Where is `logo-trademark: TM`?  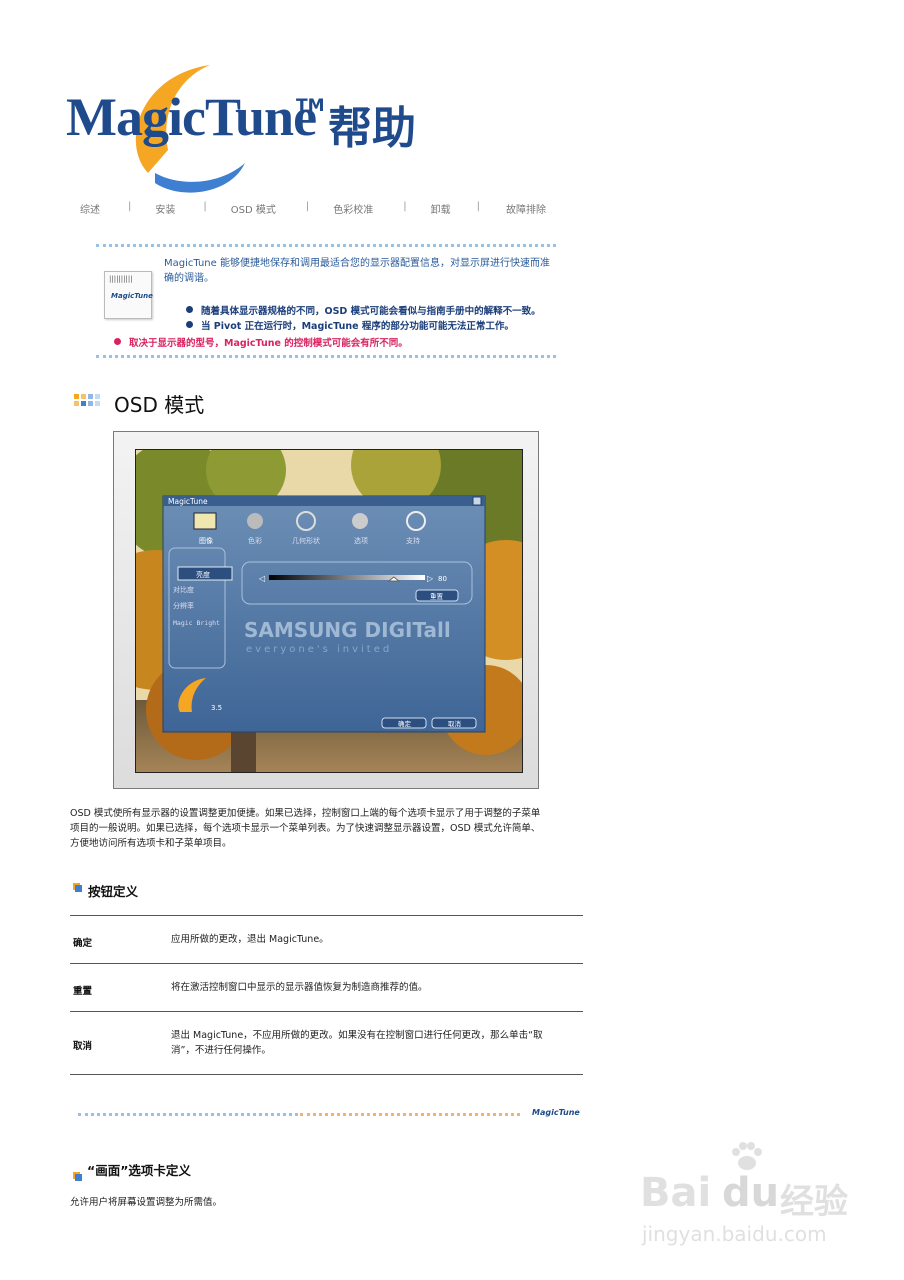 logo-trademark: TM is located at coordinates (310, 106).